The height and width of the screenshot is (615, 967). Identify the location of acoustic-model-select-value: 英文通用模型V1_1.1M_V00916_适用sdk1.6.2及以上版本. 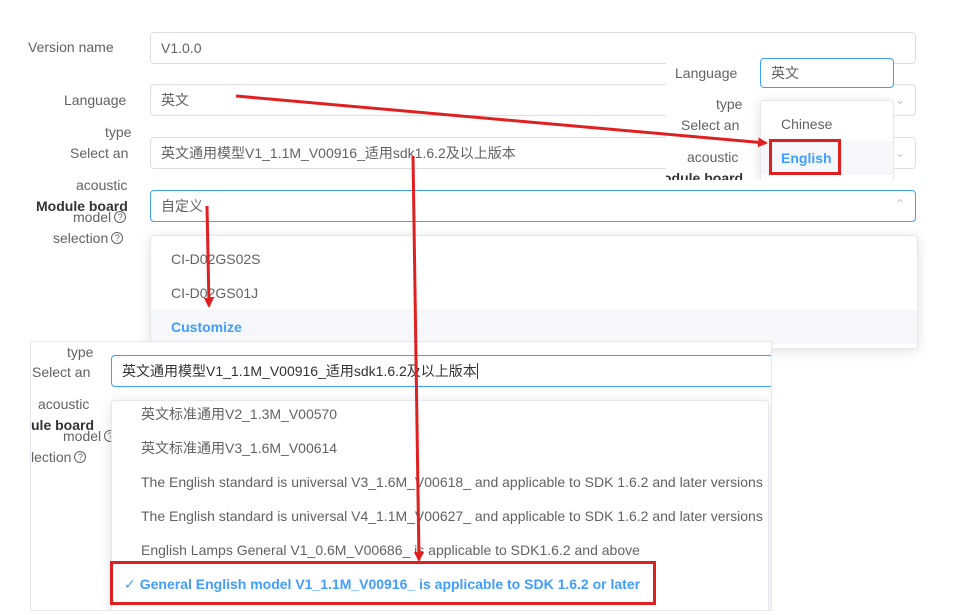
(338, 153).